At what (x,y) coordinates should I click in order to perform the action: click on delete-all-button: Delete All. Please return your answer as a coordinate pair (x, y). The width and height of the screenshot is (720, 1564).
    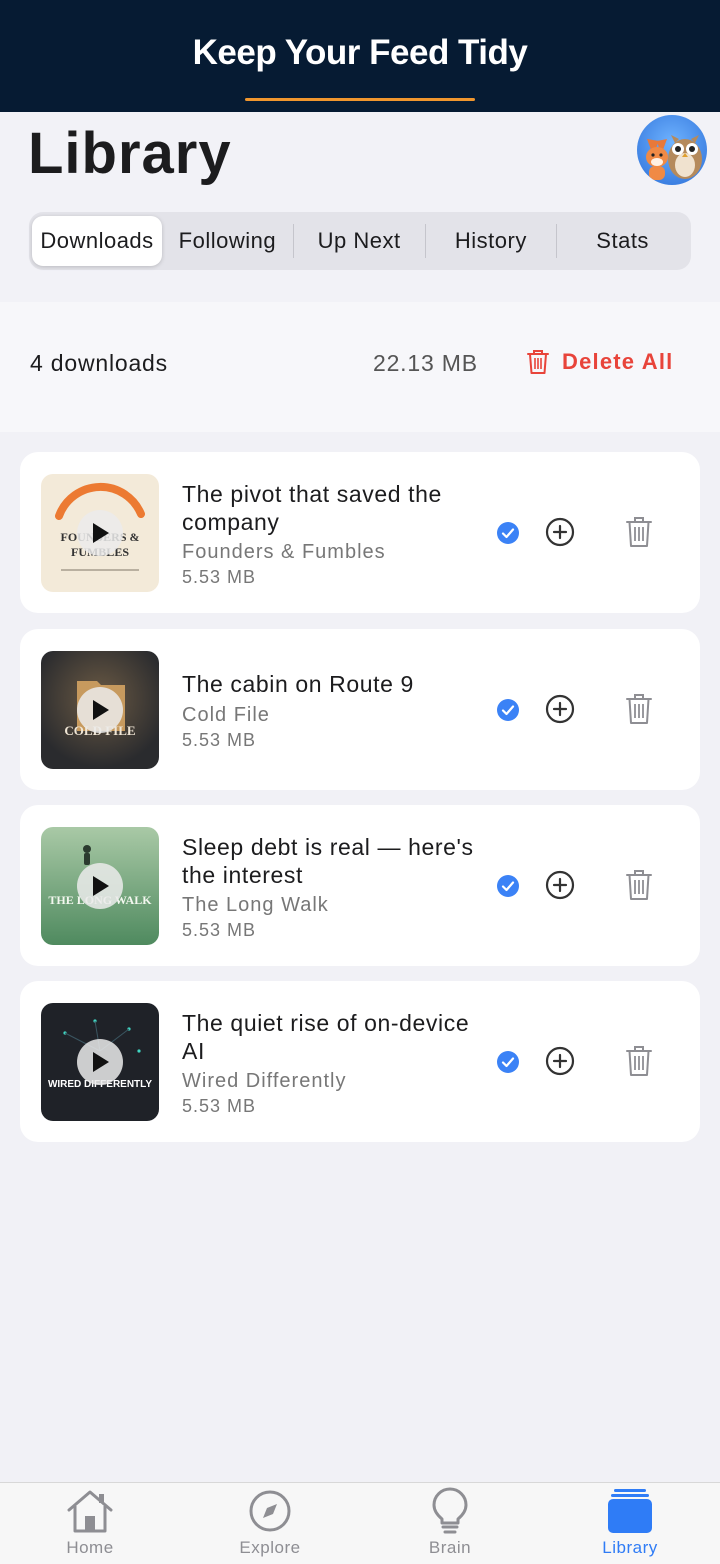
    Looking at the image, I should click on (599, 362).